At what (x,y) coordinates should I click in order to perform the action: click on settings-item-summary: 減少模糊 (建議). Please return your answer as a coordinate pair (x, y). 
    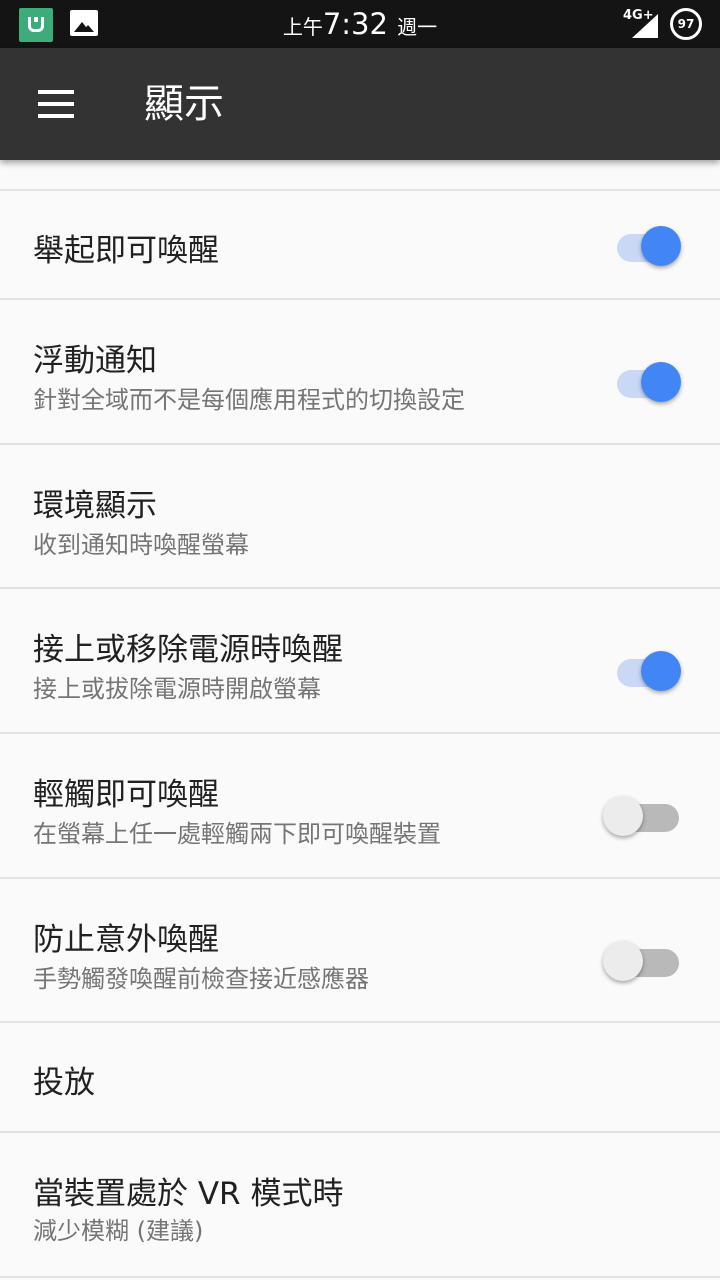
    Looking at the image, I should click on (118, 1231).